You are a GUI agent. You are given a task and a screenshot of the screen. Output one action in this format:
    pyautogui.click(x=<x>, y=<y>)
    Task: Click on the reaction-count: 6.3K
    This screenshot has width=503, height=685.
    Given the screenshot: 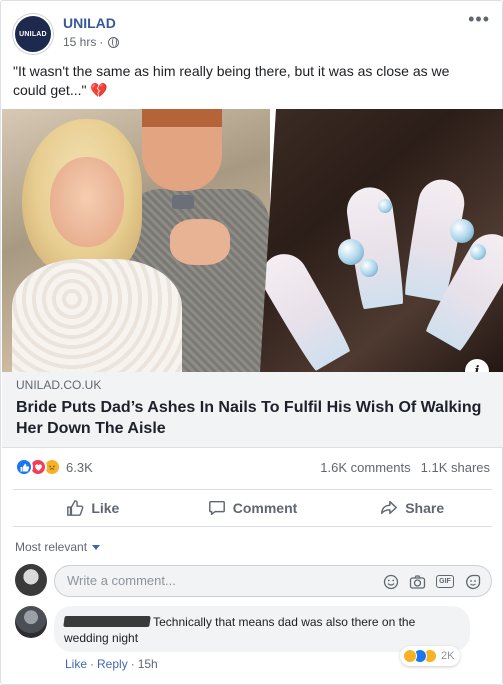 What is the action you would take?
    pyautogui.click(x=79, y=467)
    